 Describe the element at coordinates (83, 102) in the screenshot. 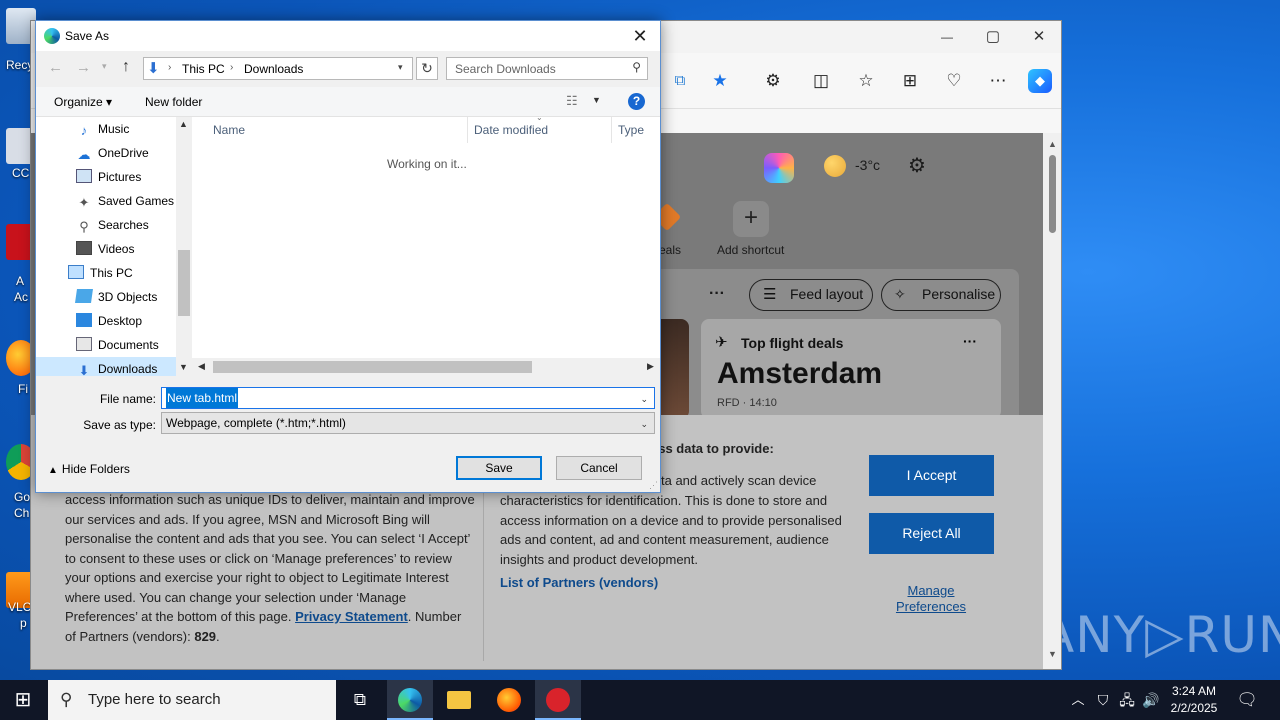

I see `organize-button: Organize ▾` at that location.